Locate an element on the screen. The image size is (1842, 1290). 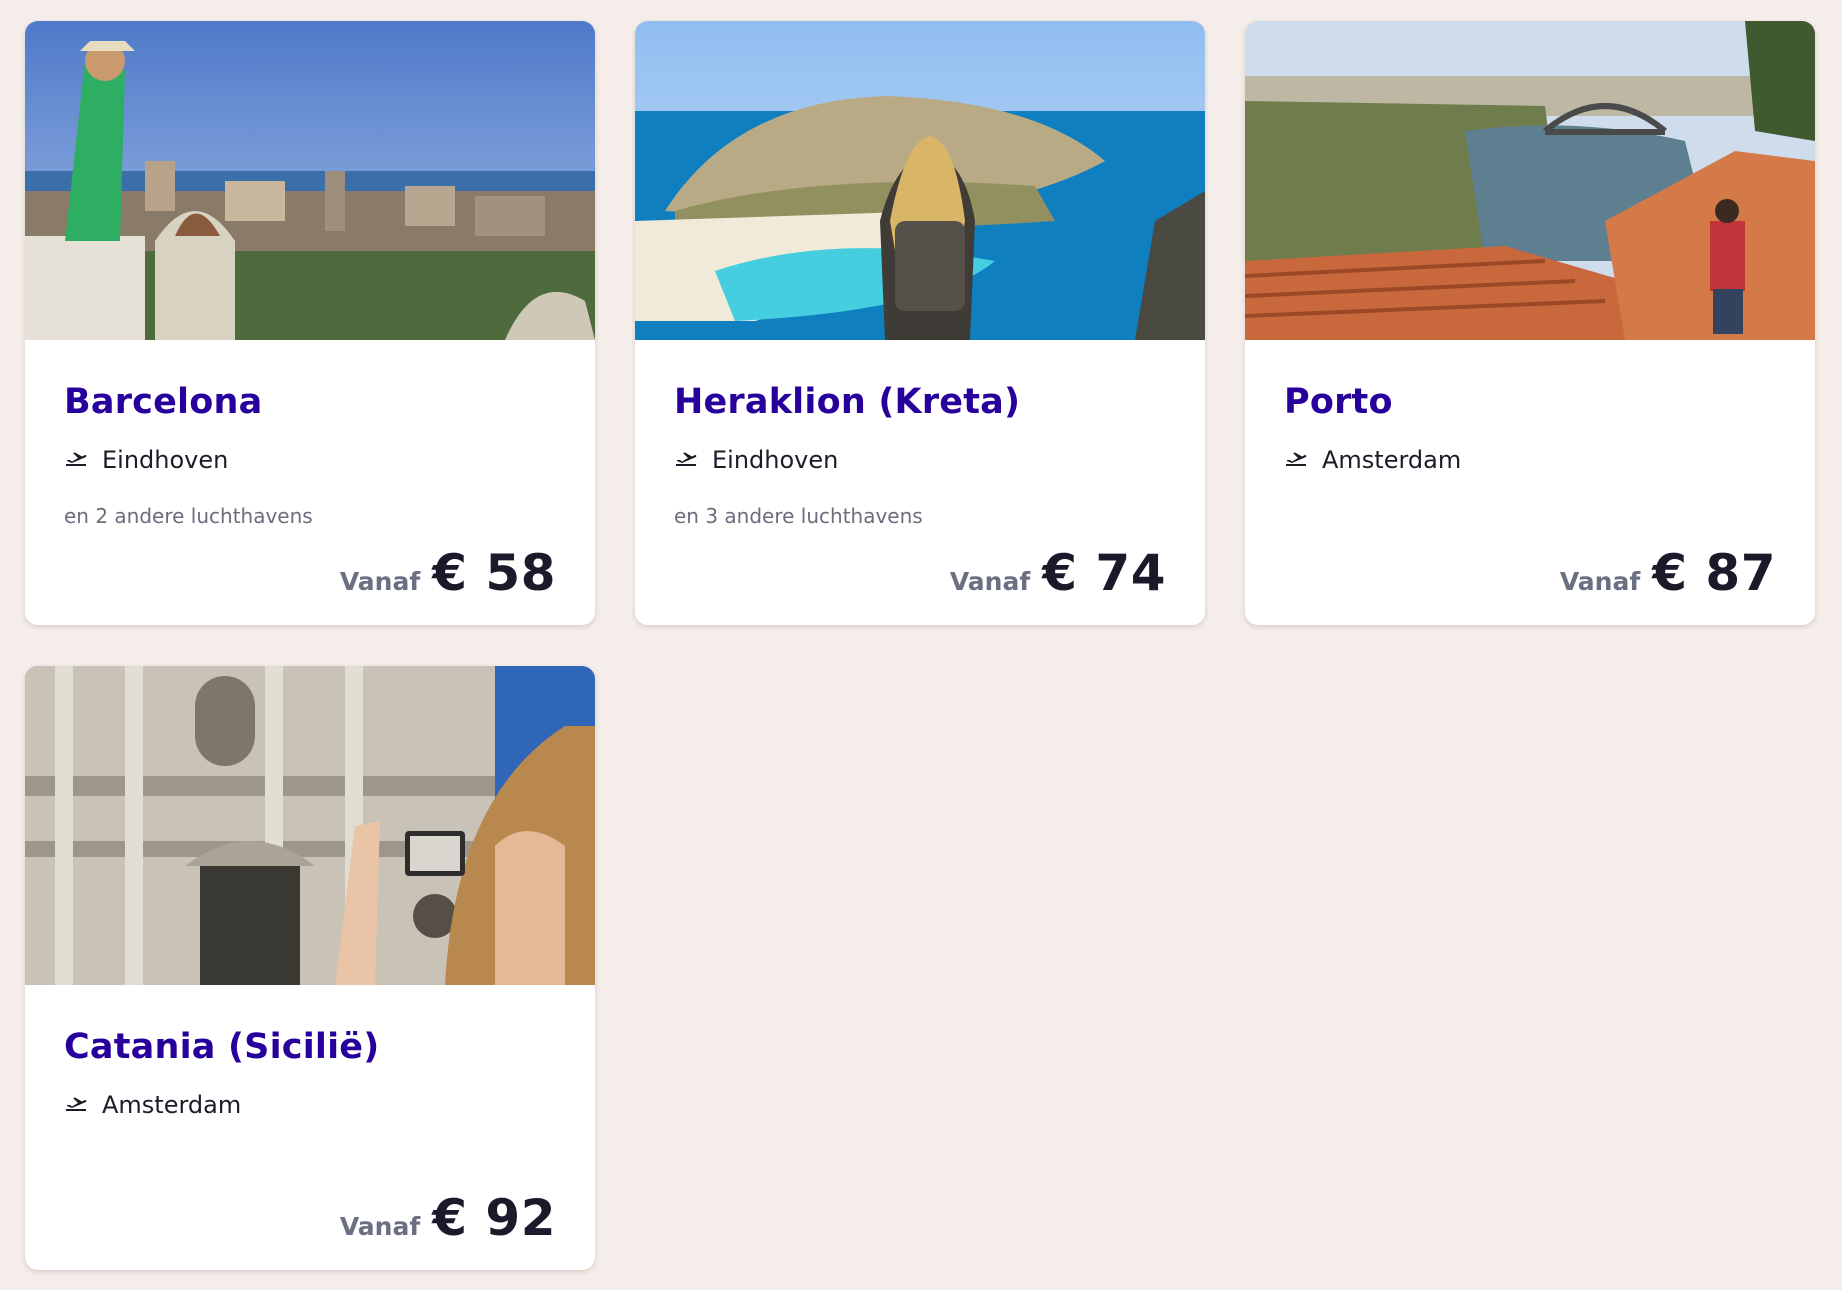
card-body: Porto Amsterdam Vanaf € 87 is located at coordinates (1530, 482).